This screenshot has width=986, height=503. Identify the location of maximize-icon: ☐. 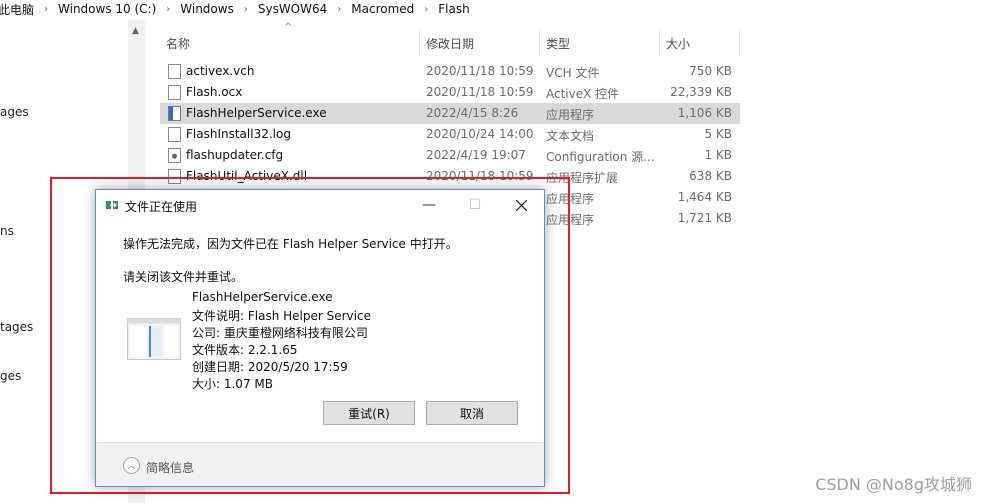
(475, 205).